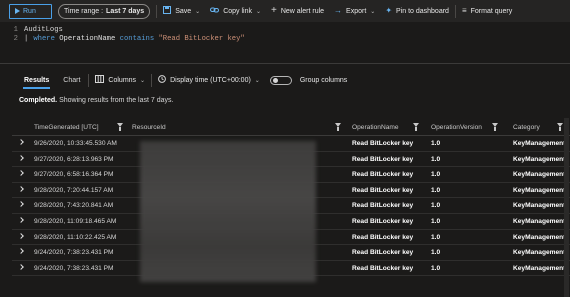 This screenshot has height=297, width=570. I want to click on line-number: 2, so click(15, 39).